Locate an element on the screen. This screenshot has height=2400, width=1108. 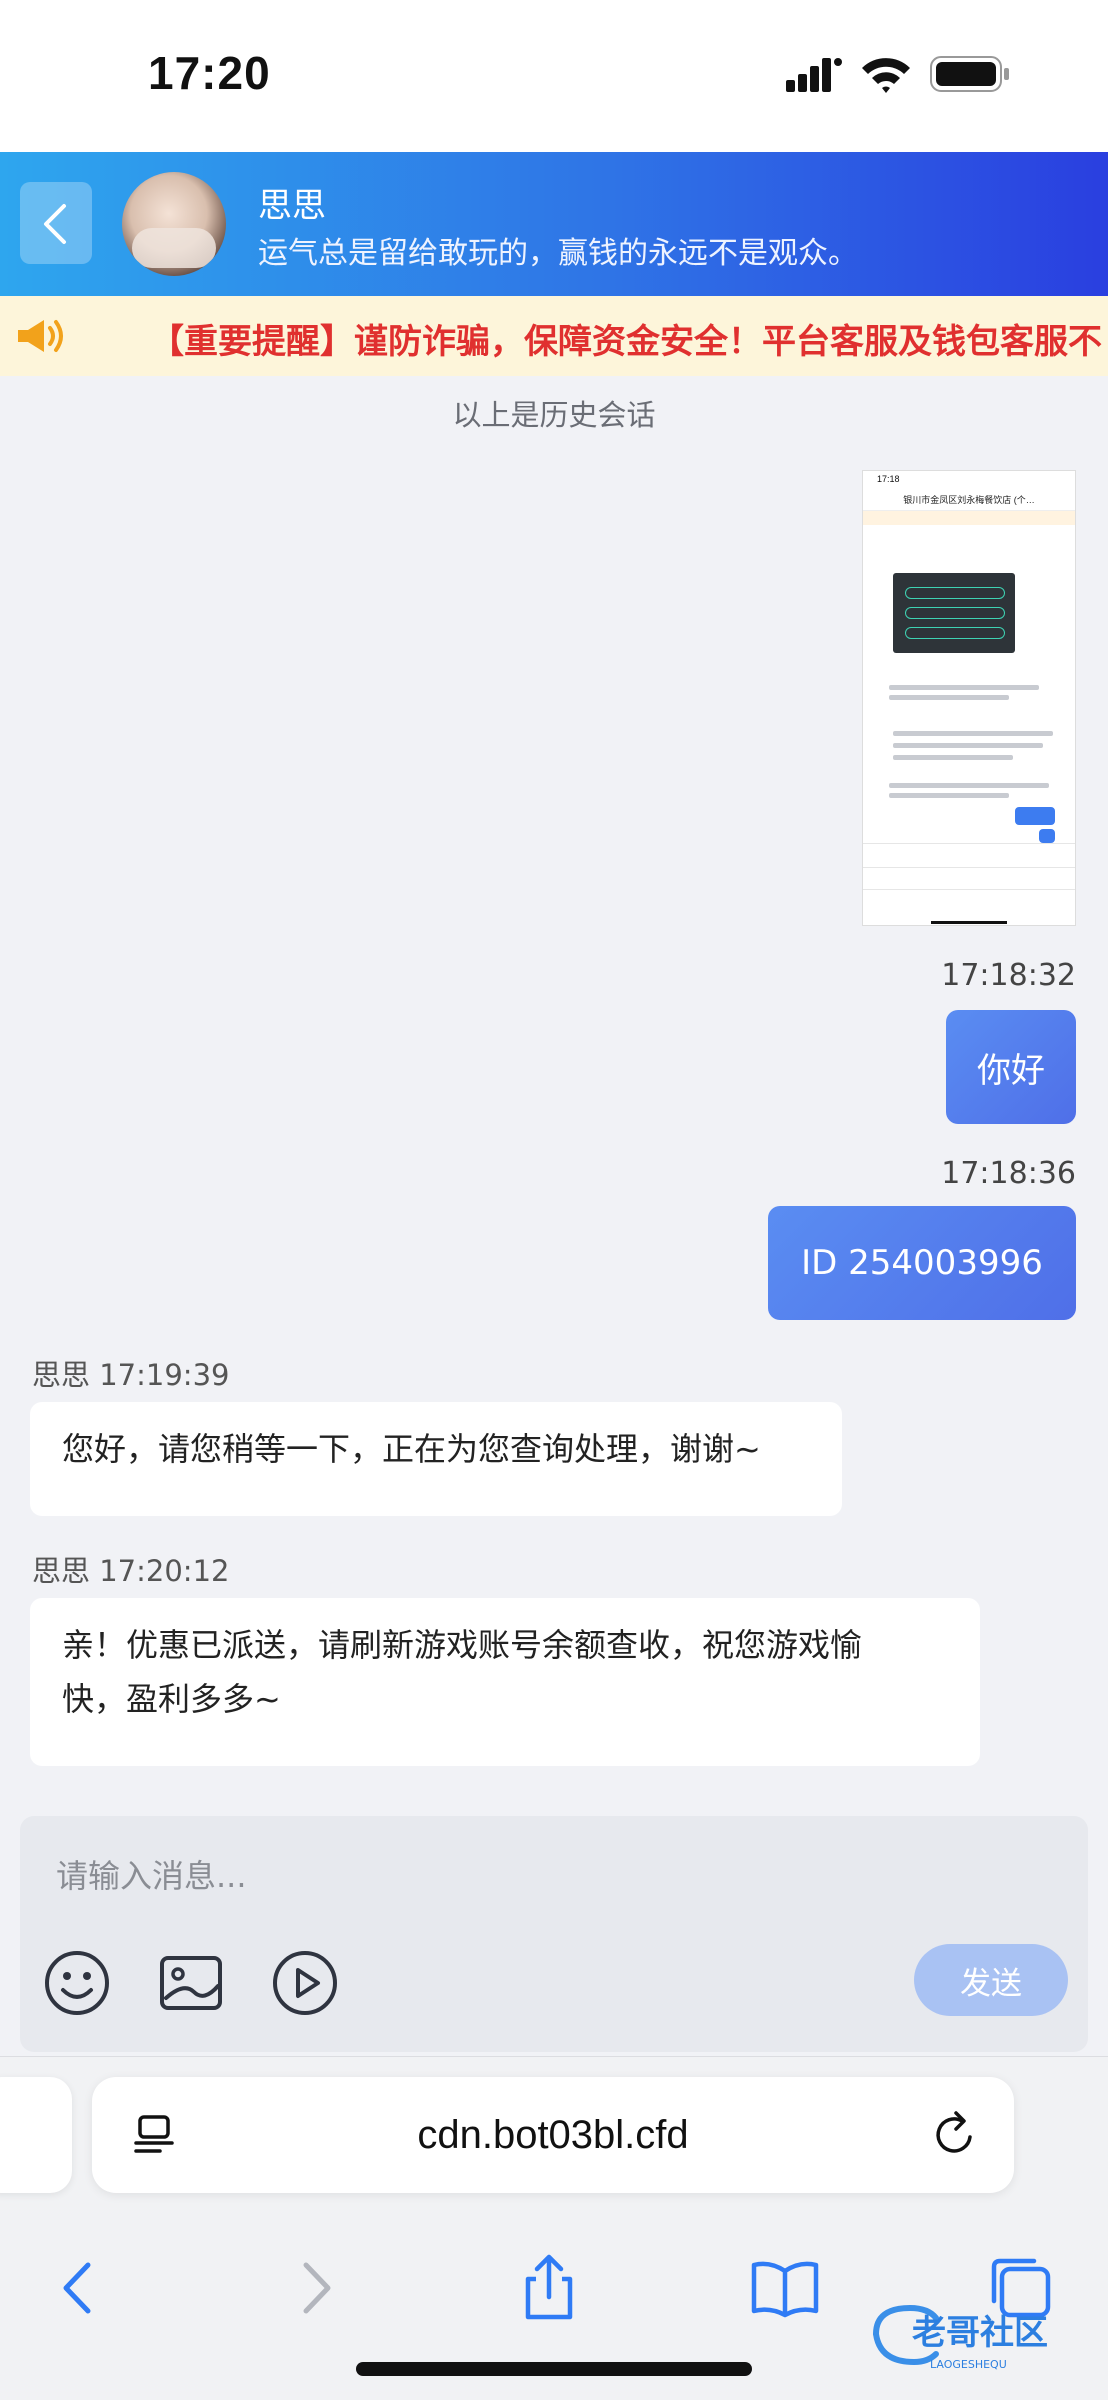
thumbnail-input-bar is located at coordinates (969, 878).